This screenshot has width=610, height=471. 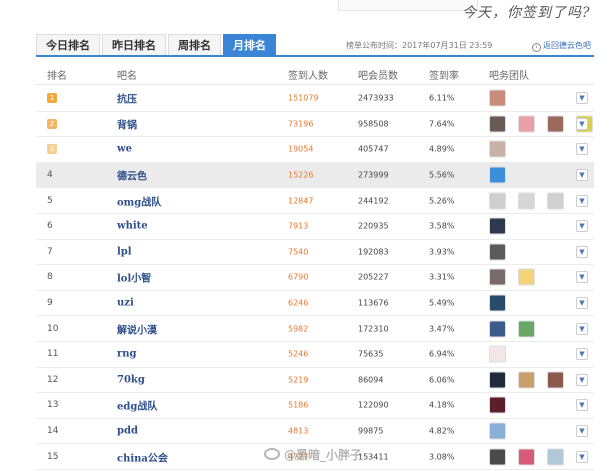 What do you see at coordinates (53, 431) in the screenshot?
I see `rank-number: 14` at bounding box center [53, 431].